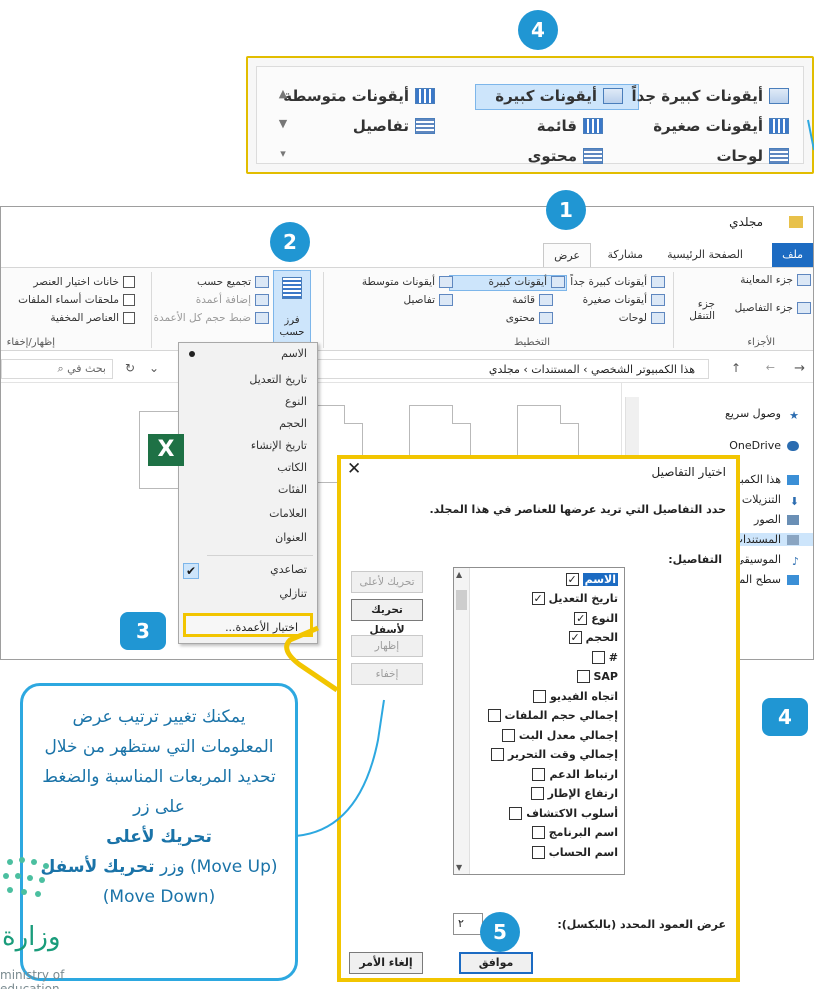 The width and height of the screenshot is (814, 989). I want to click on ministry-logo: ﻭﺯﺍﺭﺓ ministry of education, so click(50, 919).